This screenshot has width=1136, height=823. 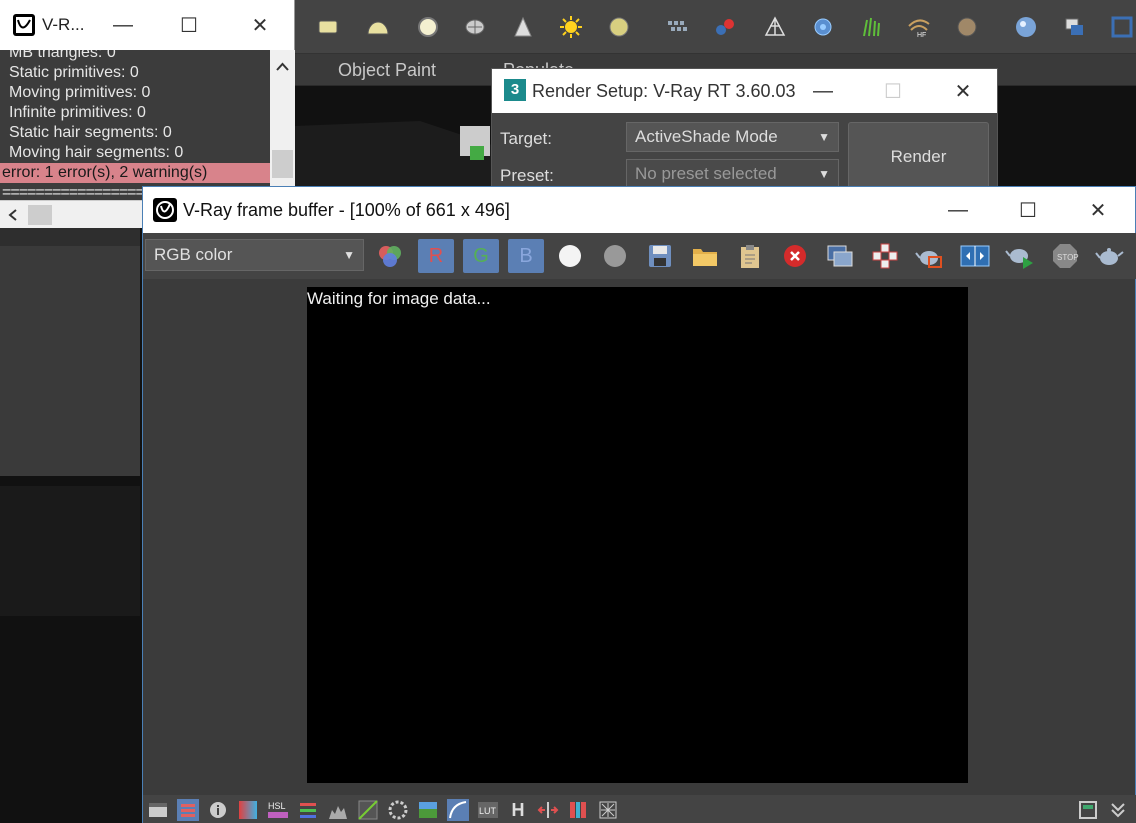 What do you see at coordinates (338, 810) in the screenshot?
I see `levels-icon` at bounding box center [338, 810].